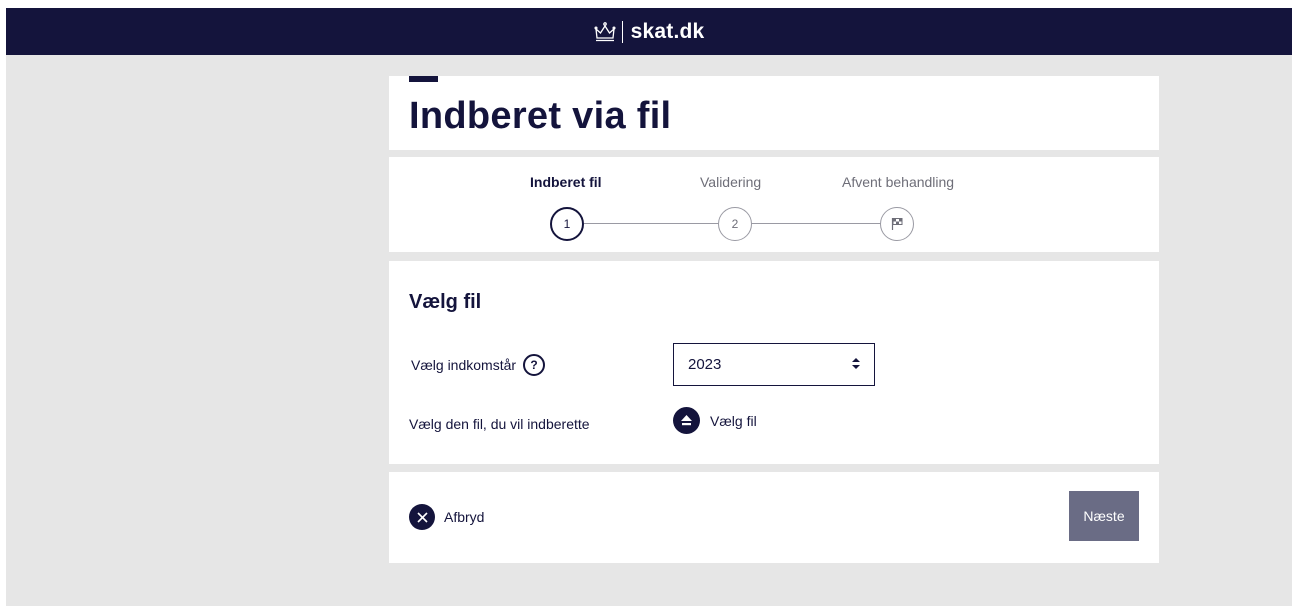  Describe the element at coordinates (705, 364) in the screenshot. I see `income-year-value: 2023` at that location.